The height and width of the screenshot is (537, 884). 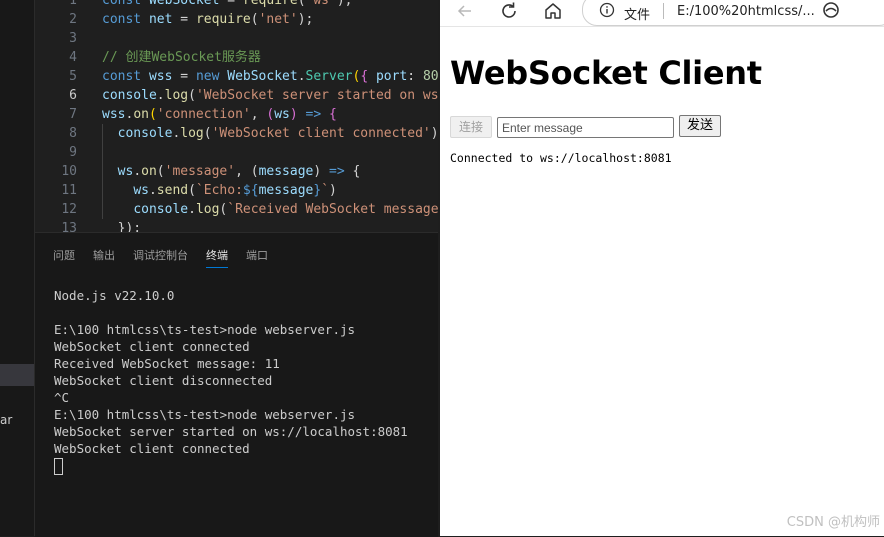 What do you see at coordinates (149, 171) in the screenshot?
I see `code-token: on` at bounding box center [149, 171].